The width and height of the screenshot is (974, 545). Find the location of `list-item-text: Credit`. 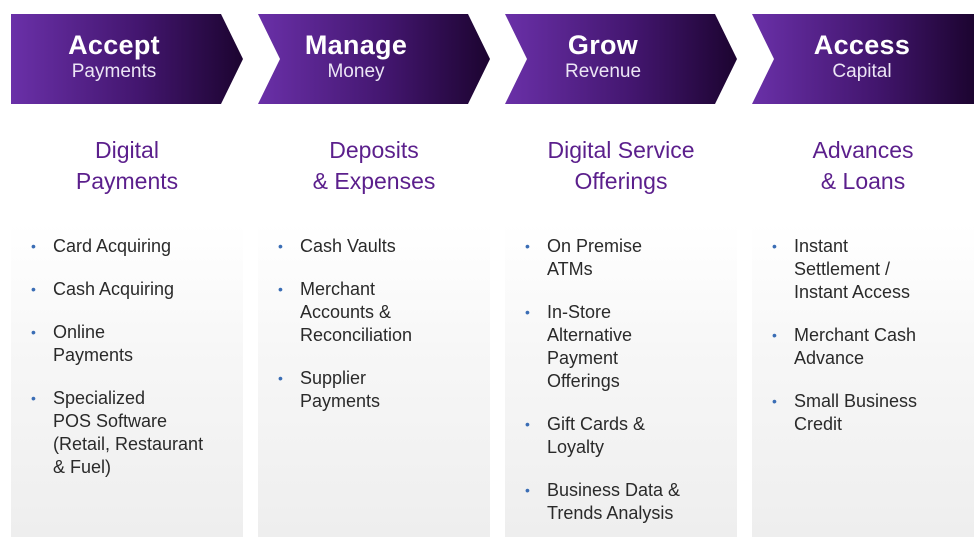

list-item-text: Credit is located at coordinates (818, 424).